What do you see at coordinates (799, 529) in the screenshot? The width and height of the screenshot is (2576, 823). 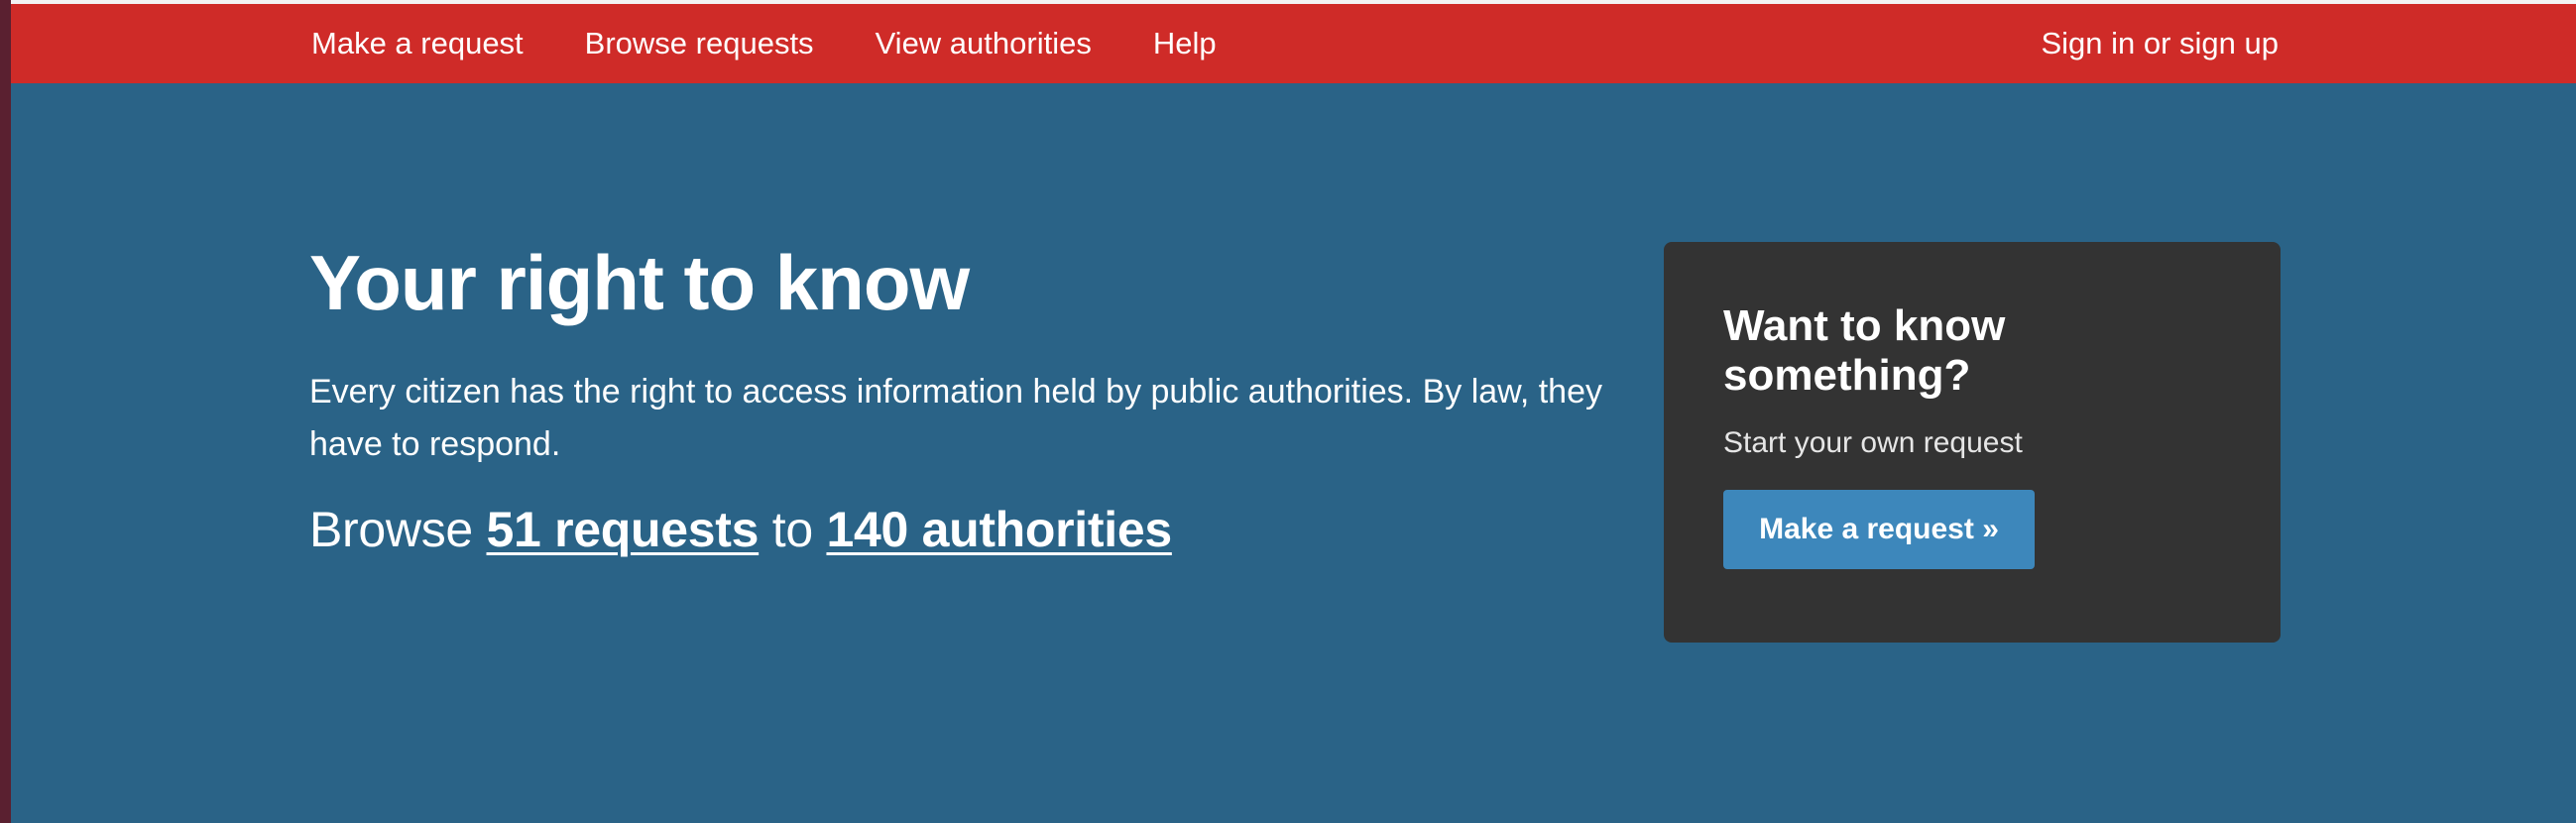 I see `browse-middle: to` at bounding box center [799, 529].